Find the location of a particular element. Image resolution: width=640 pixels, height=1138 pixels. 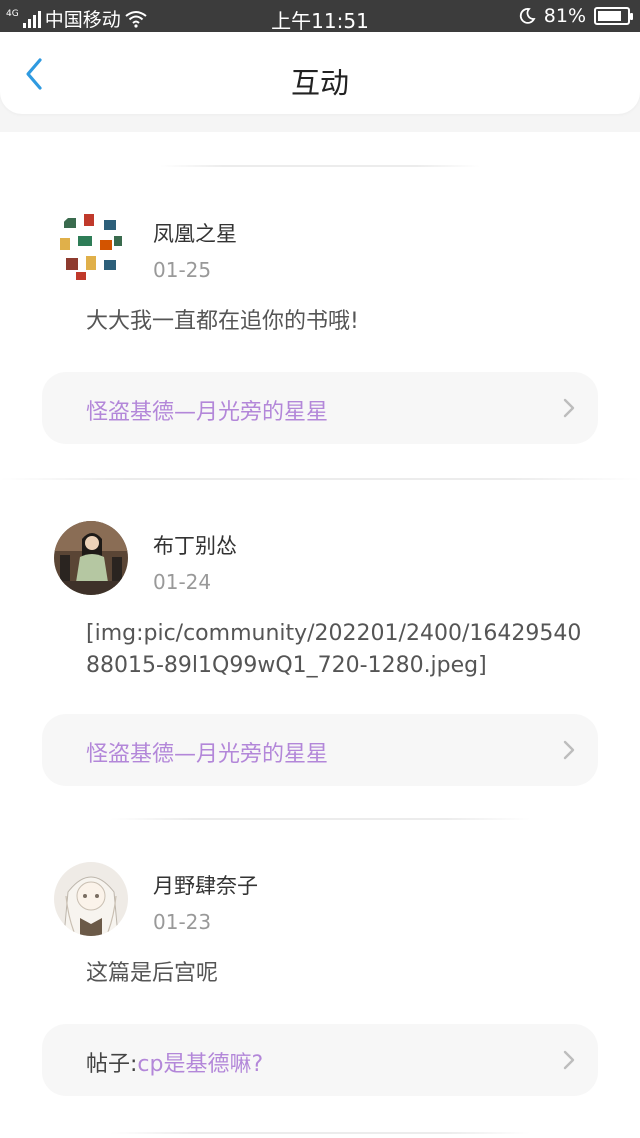

battery-fill is located at coordinates (609, 16).